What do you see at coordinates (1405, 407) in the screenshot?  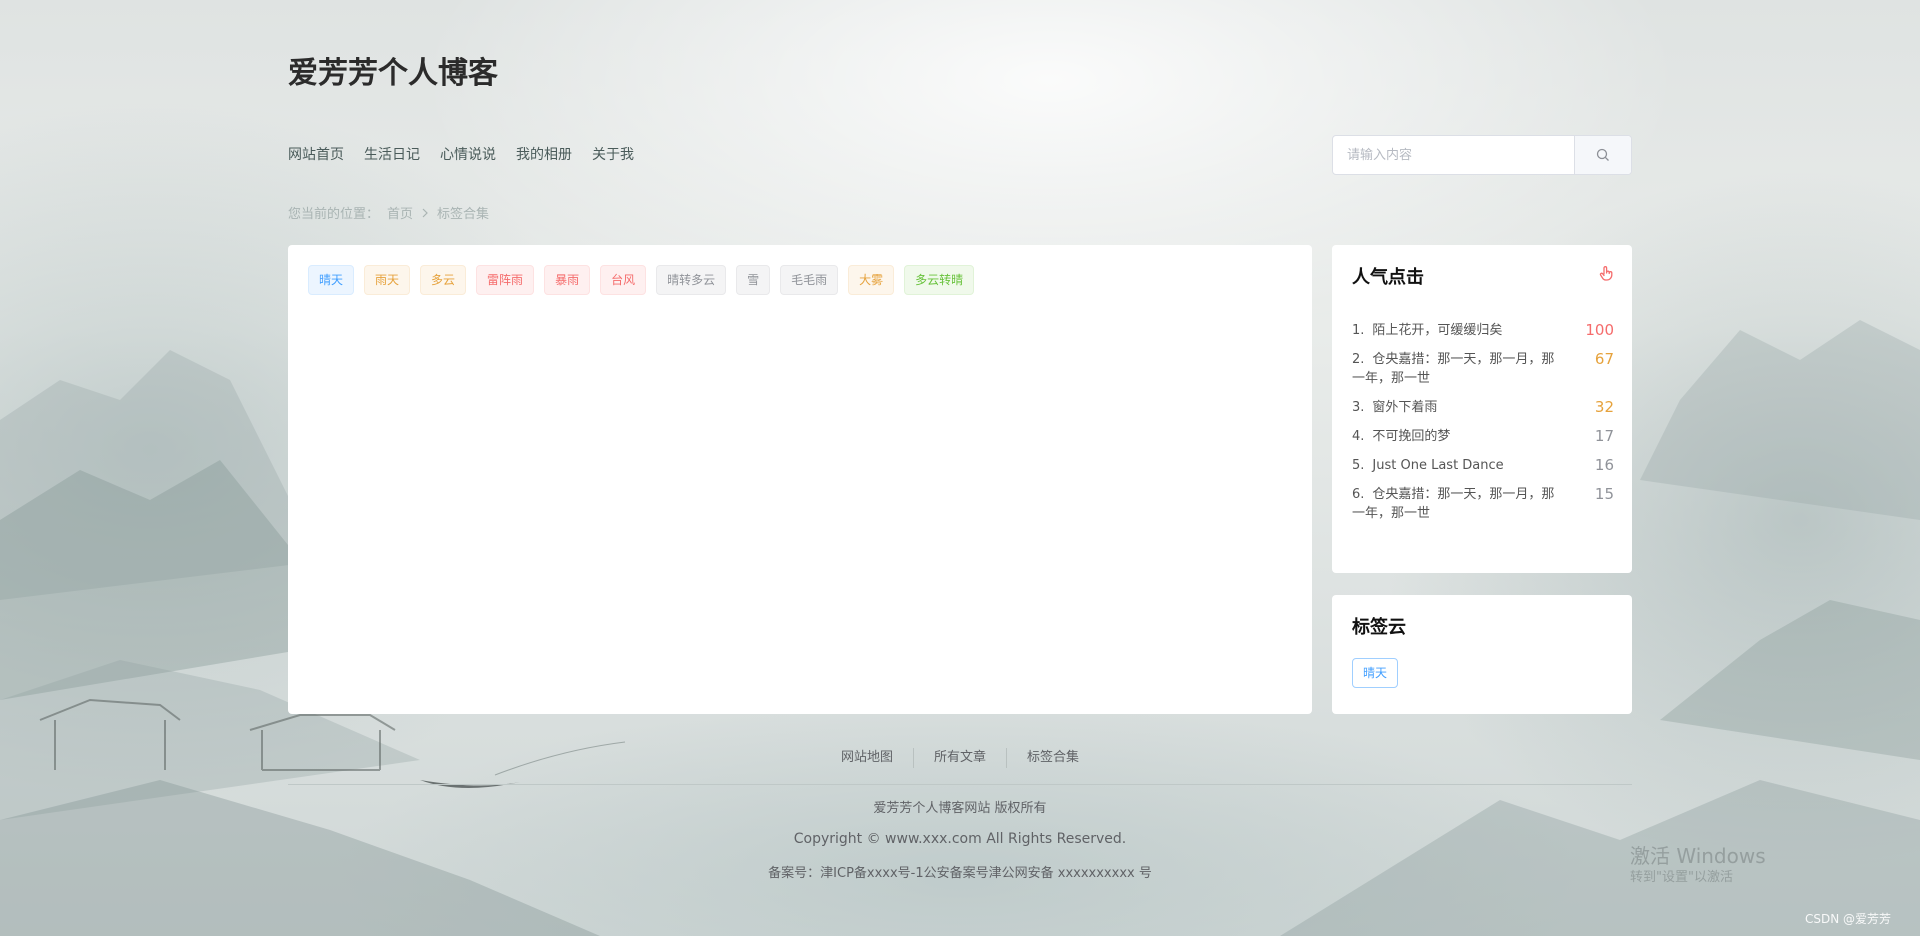 I see `post-title: 窗外下着雨` at bounding box center [1405, 407].